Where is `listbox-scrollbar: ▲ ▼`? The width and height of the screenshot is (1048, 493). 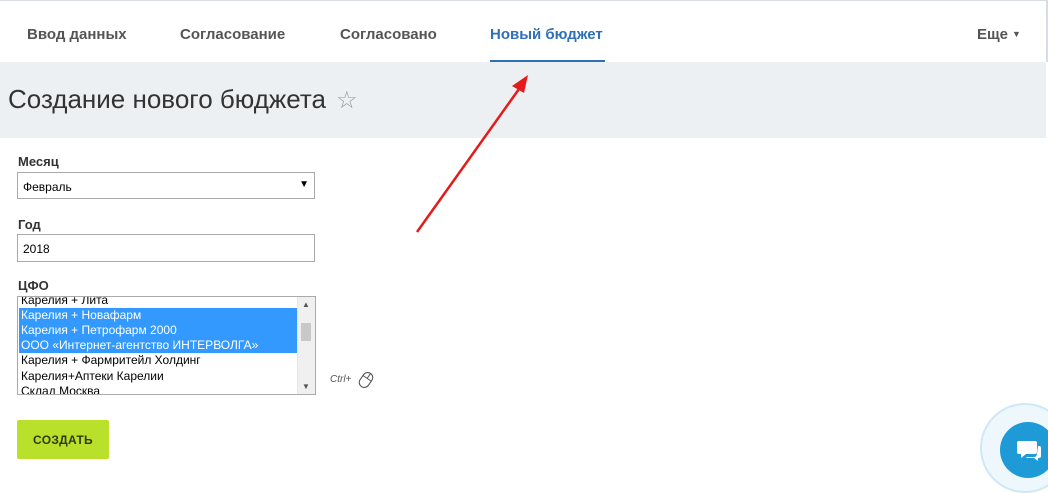
listbox-scrollbar: ▲ ▼ is located at coordinates (306, 345).